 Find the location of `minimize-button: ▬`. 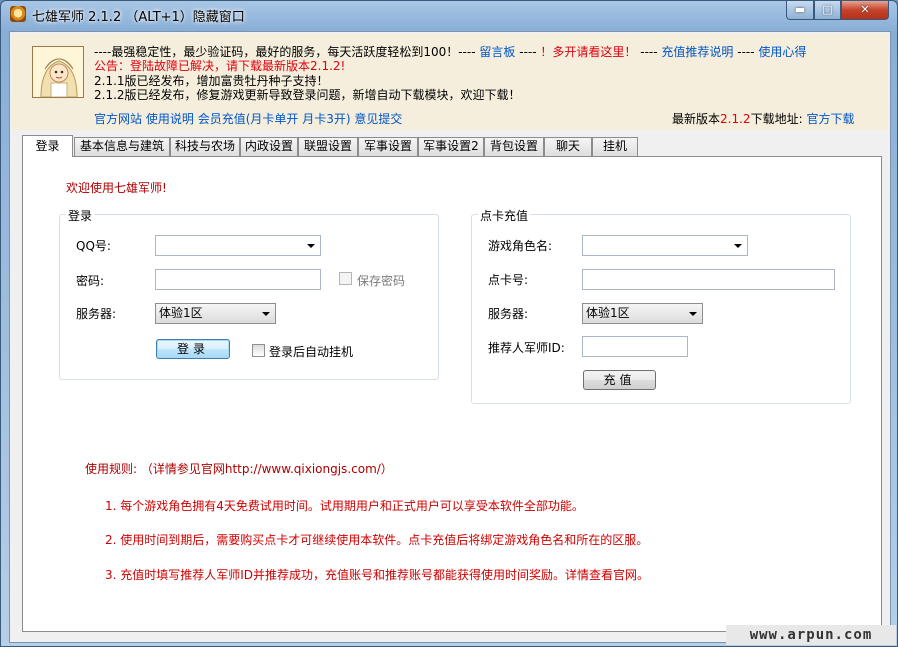

minimize-button: ▬ is located at coordinates (800, 10).